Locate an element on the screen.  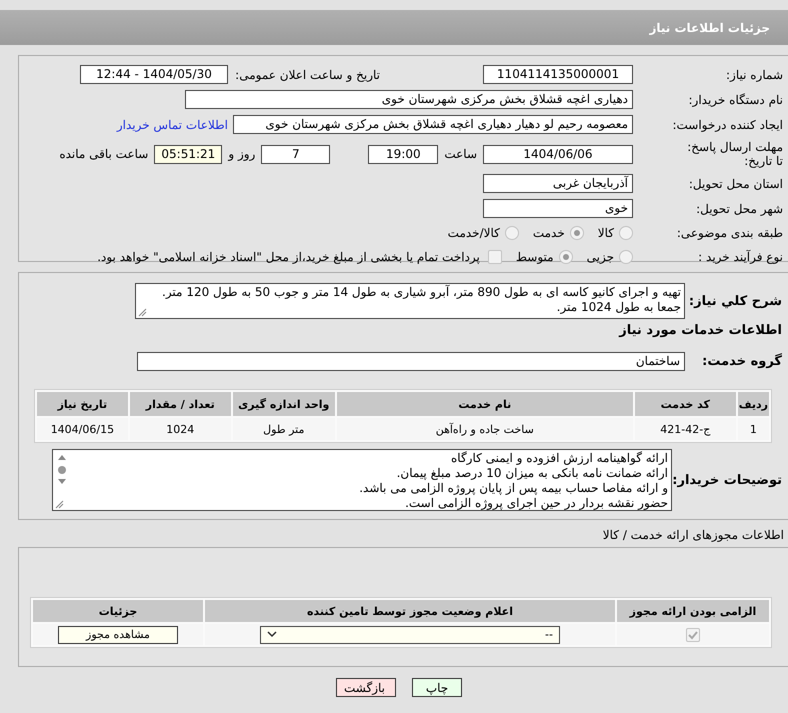
table-cell: ساخت جاده و راه‌آهن is located at coordinates (484, 429).